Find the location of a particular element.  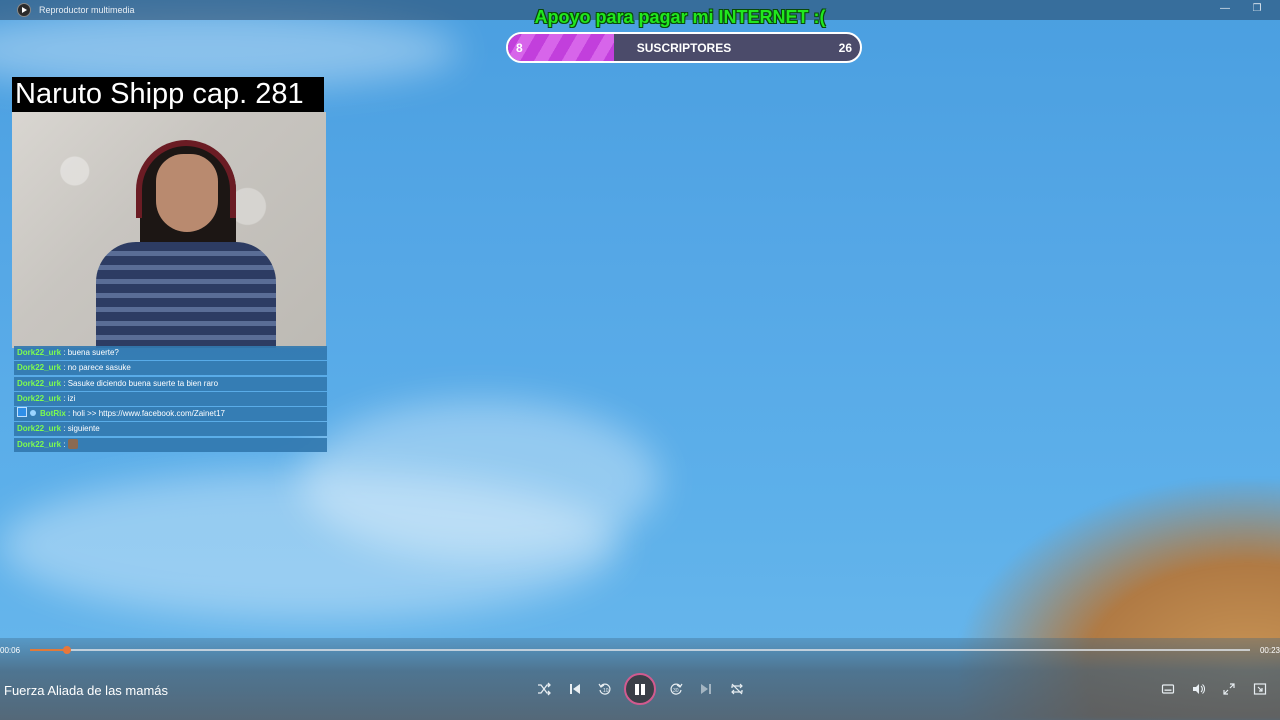

pause-button is located at coordinates (640, 689).